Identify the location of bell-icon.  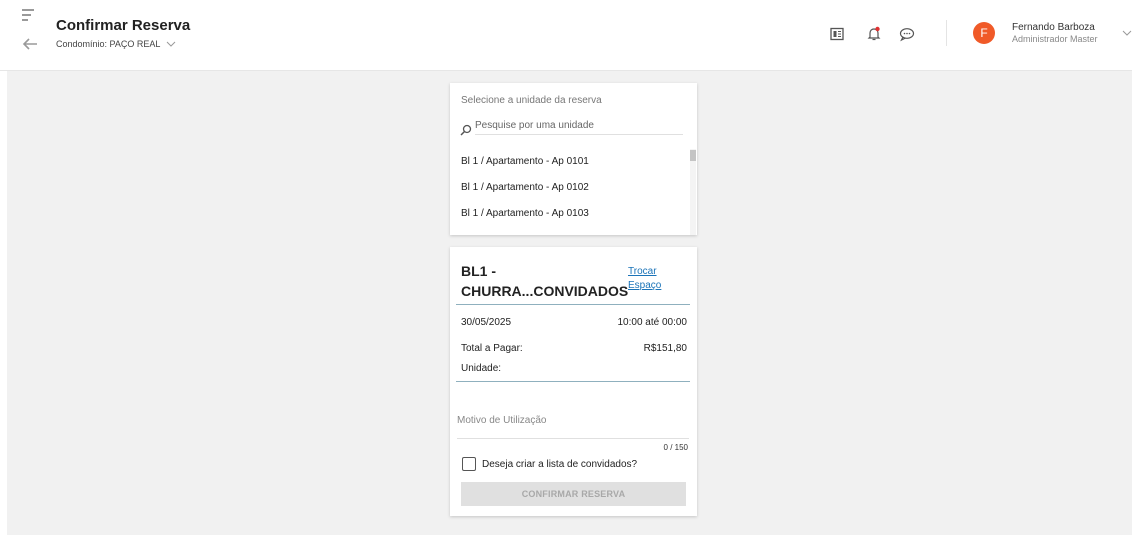
(874, 34).